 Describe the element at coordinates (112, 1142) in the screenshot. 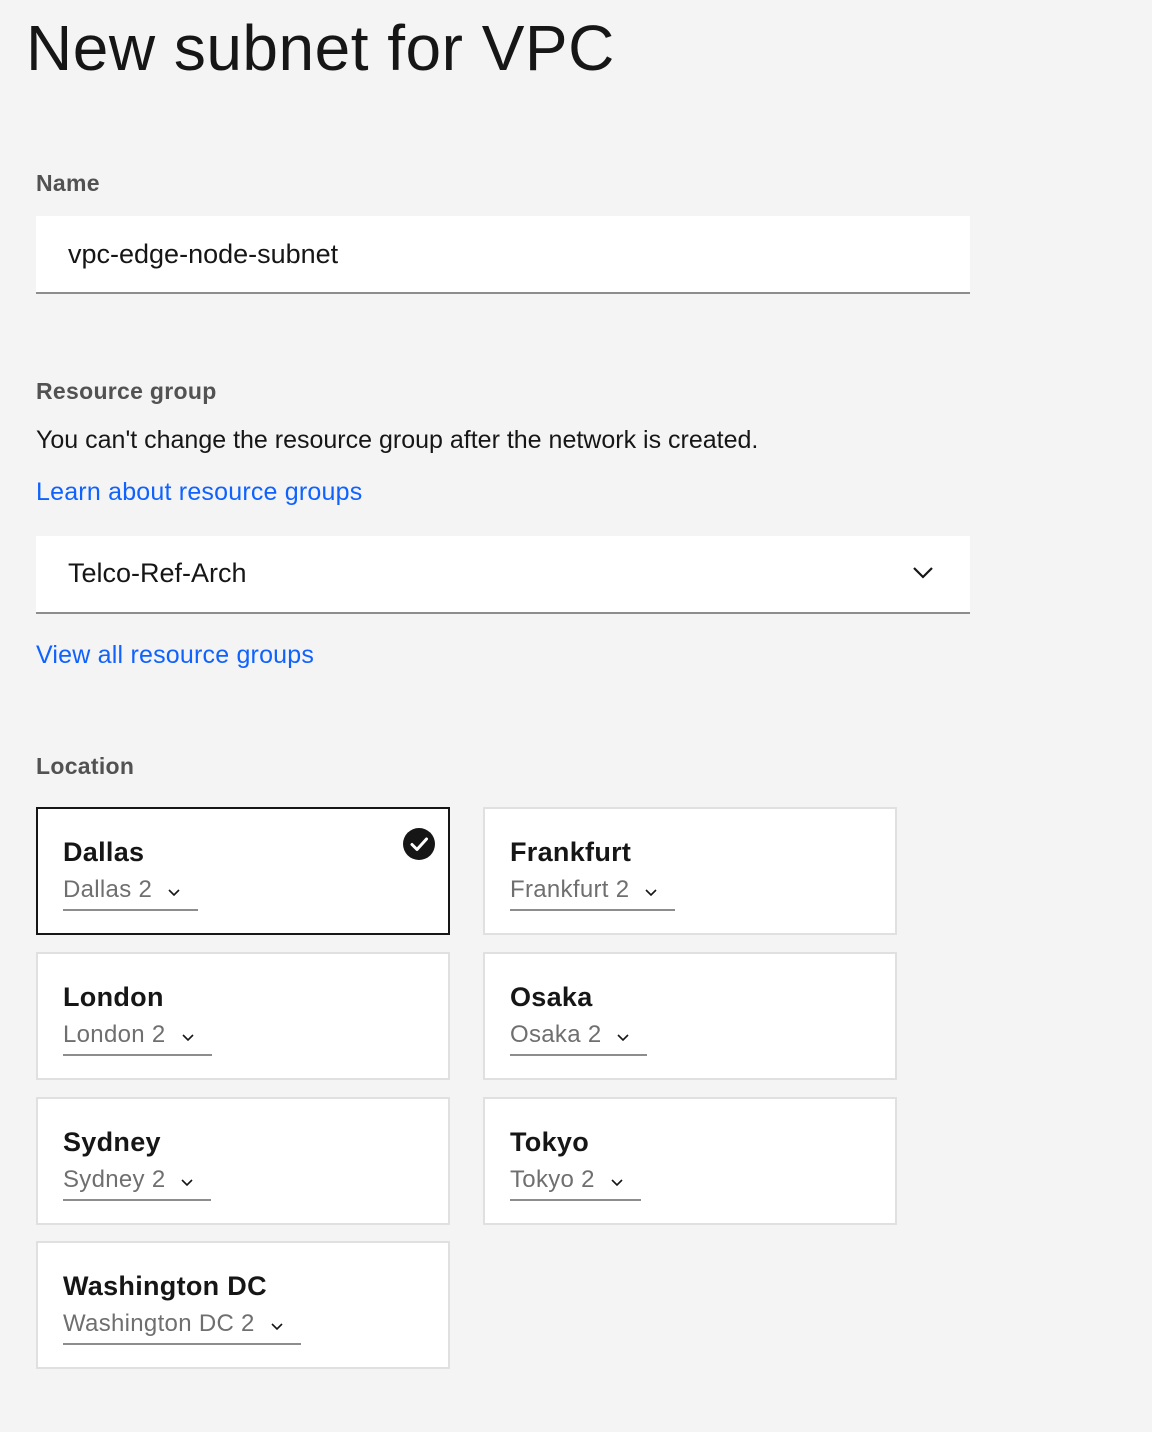

I see `location-tile-name: Sydney` at that location.